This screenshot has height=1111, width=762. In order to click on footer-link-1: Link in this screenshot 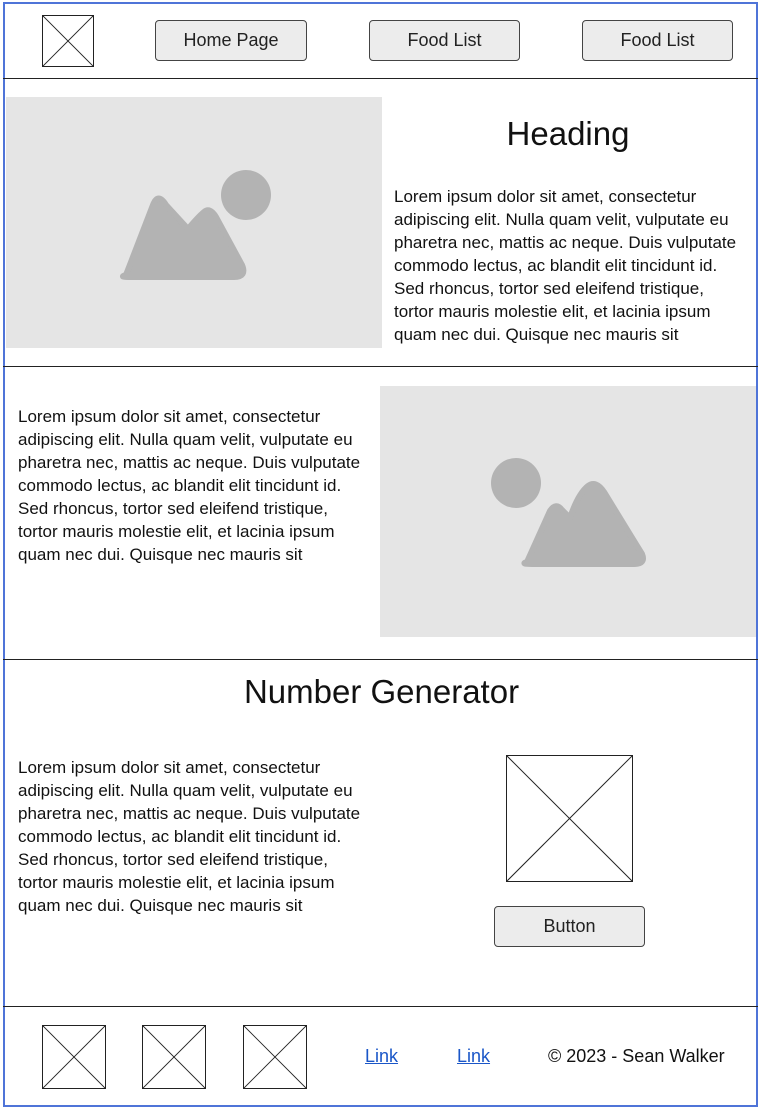, I will do `click(381, 1056)`.